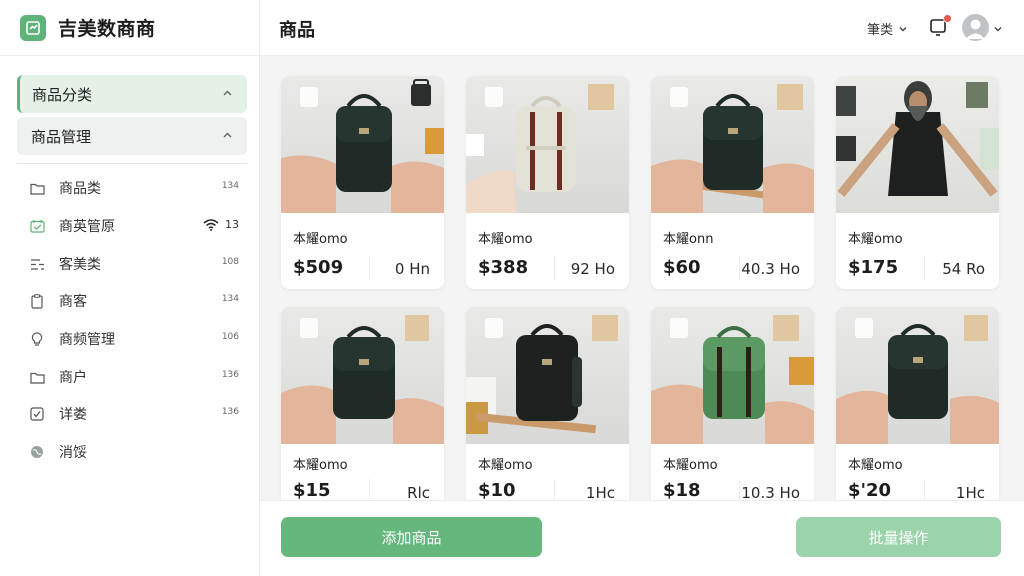  I want to click on product-card: 本耀omo $'20 1Hc, so click(917, 403).